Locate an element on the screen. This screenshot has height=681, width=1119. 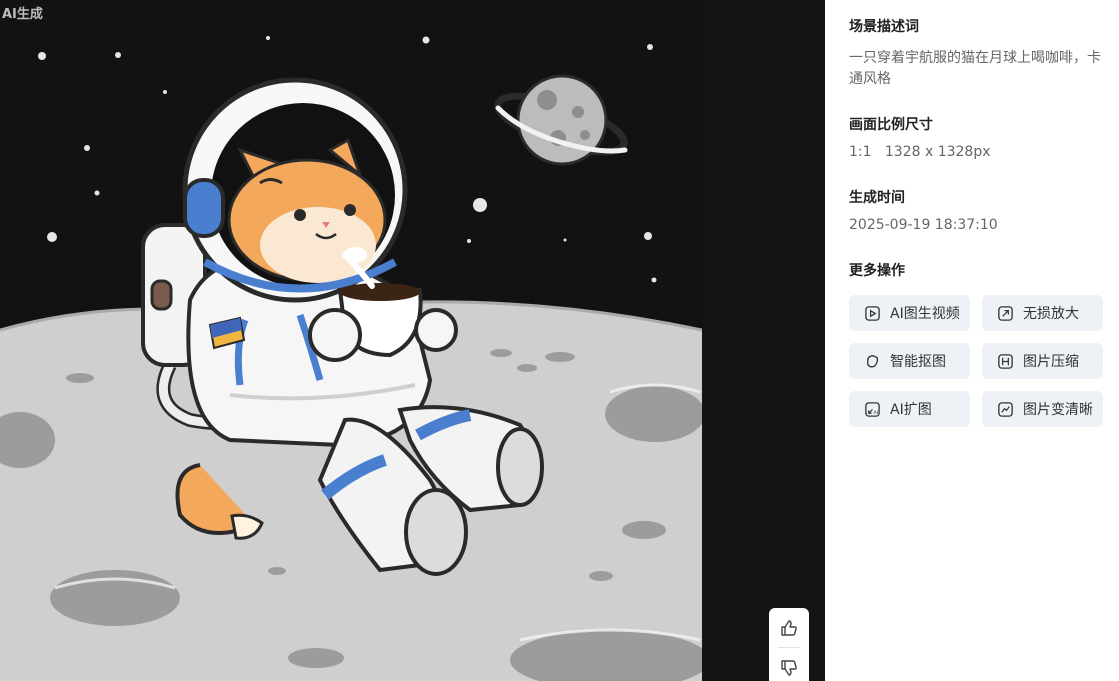
smart-cutout-label: 智能抠图 is located at coordinates (918, 362).